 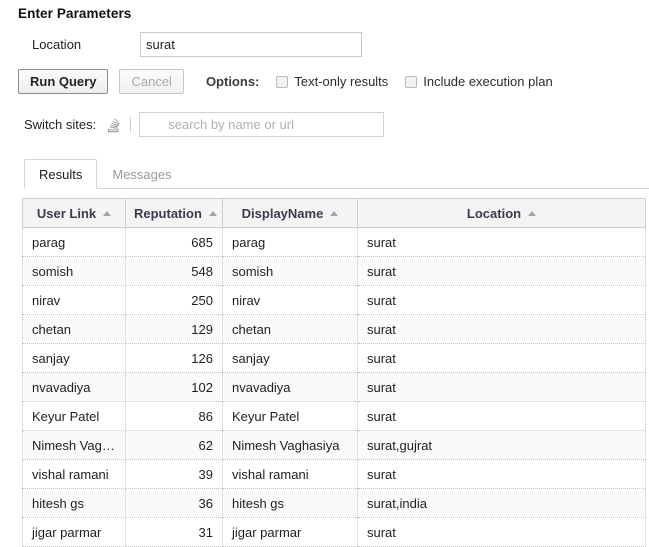 What do you see at coordinates (174, 474) in the screenshot?
I see `cell-reputation: 39` at bounding box center [174, 474].